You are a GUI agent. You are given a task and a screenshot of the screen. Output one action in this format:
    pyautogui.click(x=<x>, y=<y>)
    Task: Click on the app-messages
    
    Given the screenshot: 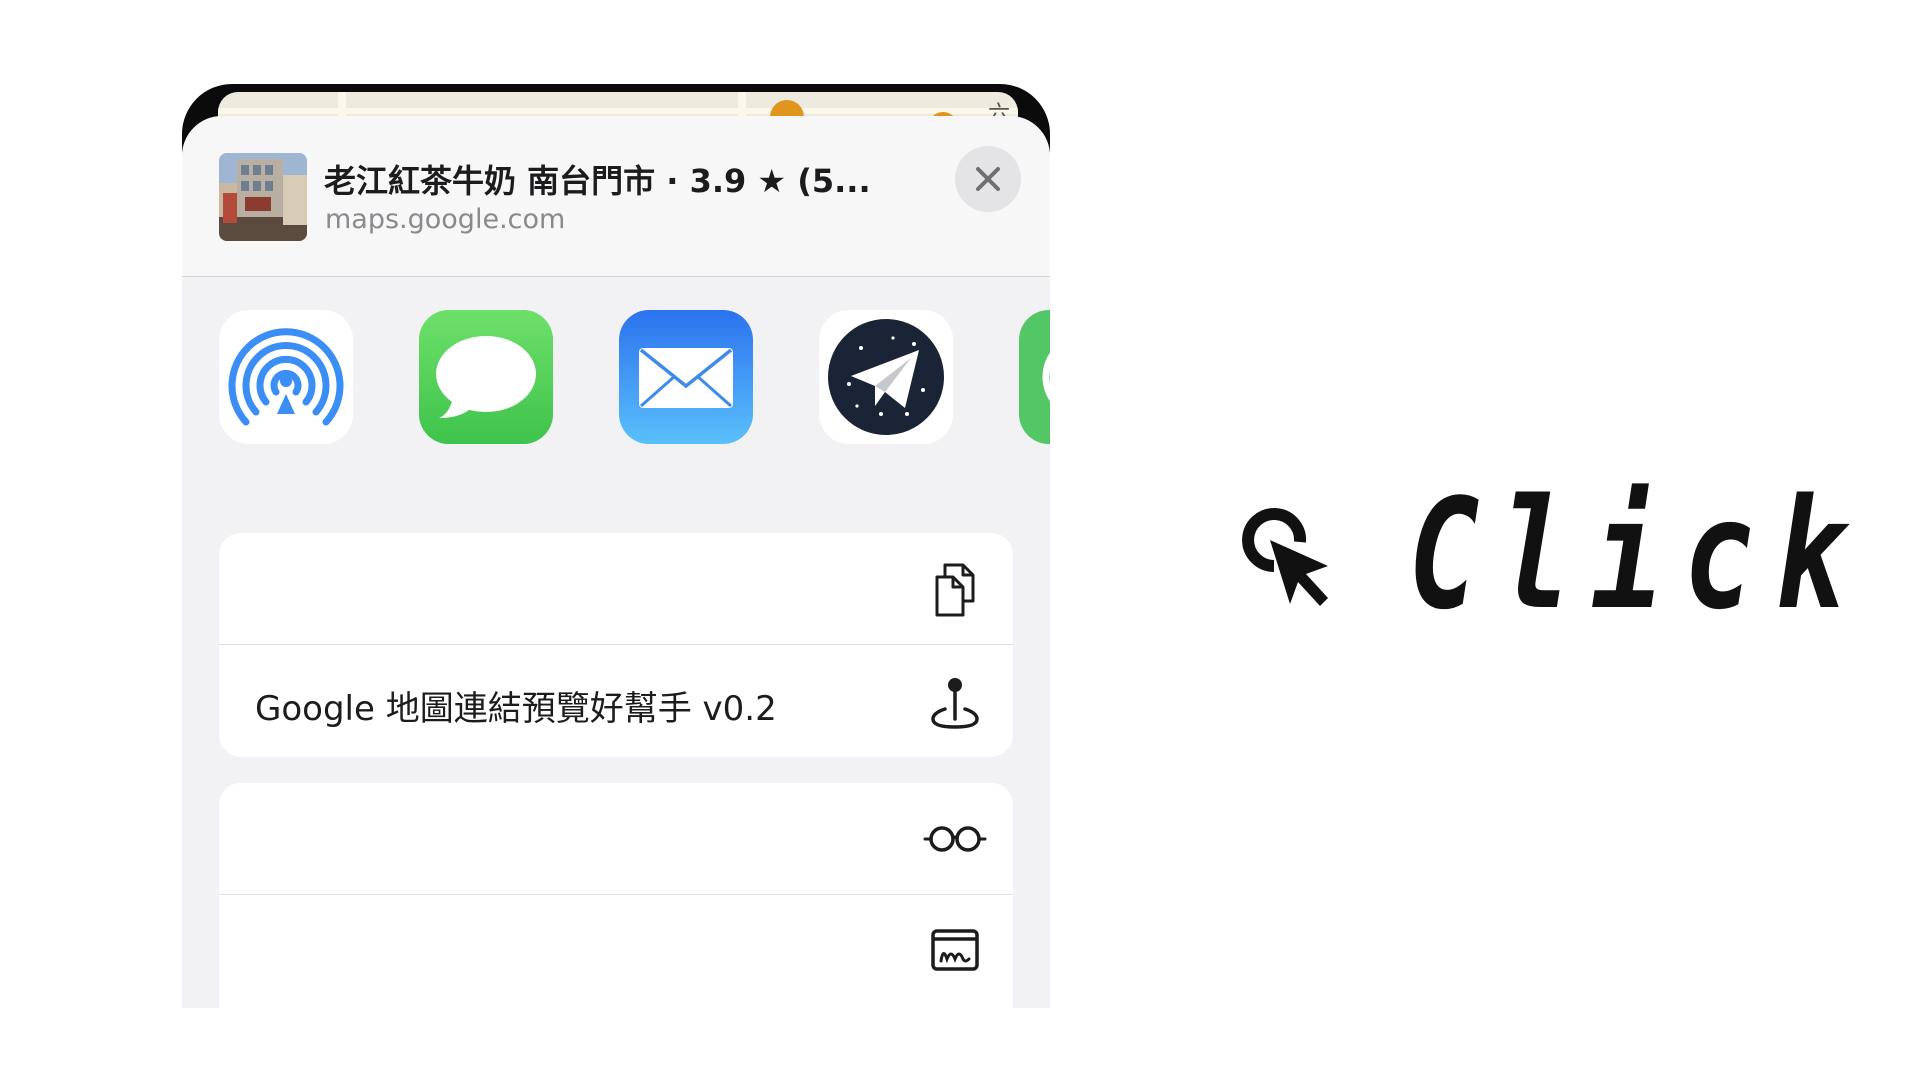 What is the action you would take?
    pyautogui.click(x=486, y=377)
    